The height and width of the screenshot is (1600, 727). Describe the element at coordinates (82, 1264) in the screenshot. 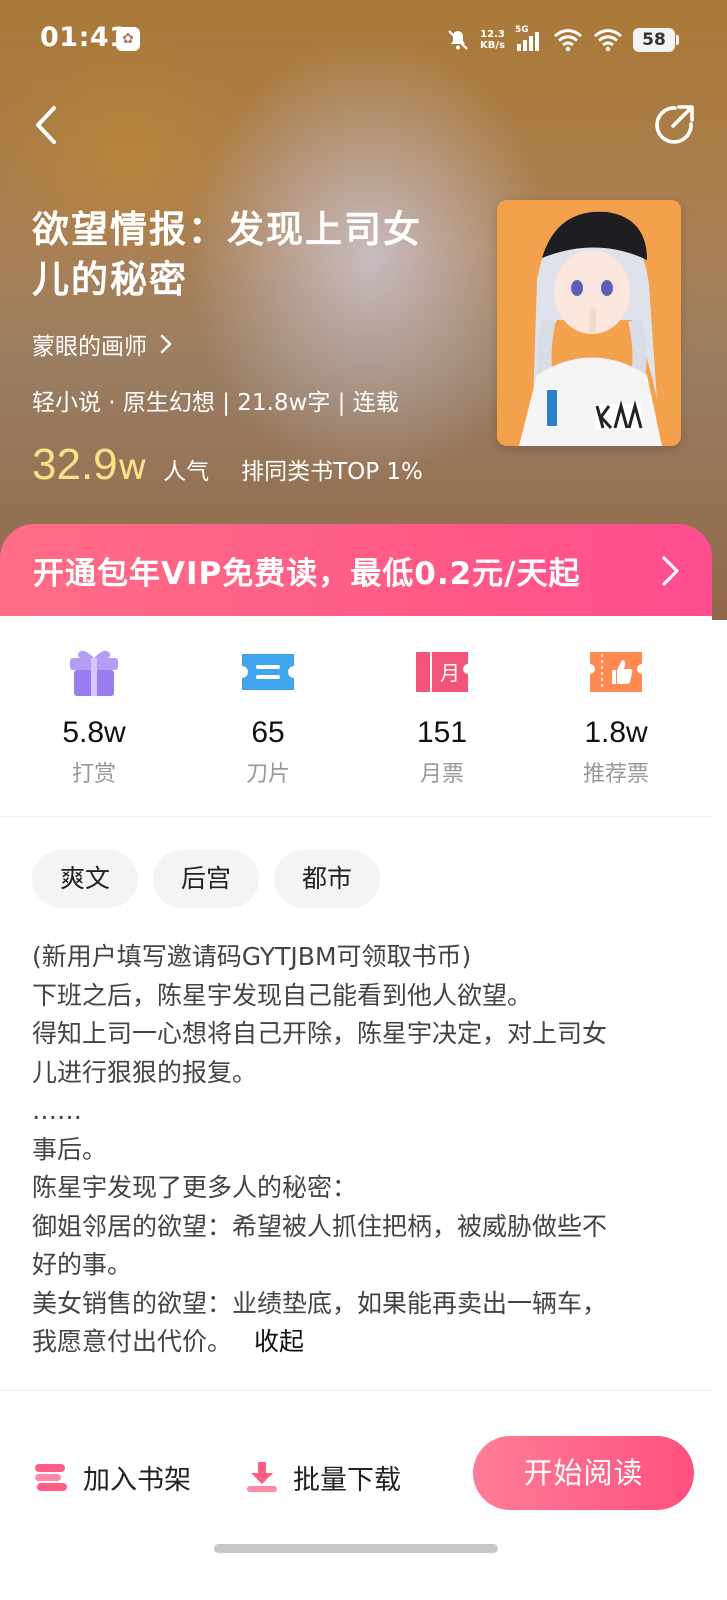

I see `description-line: 好的事。` at that location.